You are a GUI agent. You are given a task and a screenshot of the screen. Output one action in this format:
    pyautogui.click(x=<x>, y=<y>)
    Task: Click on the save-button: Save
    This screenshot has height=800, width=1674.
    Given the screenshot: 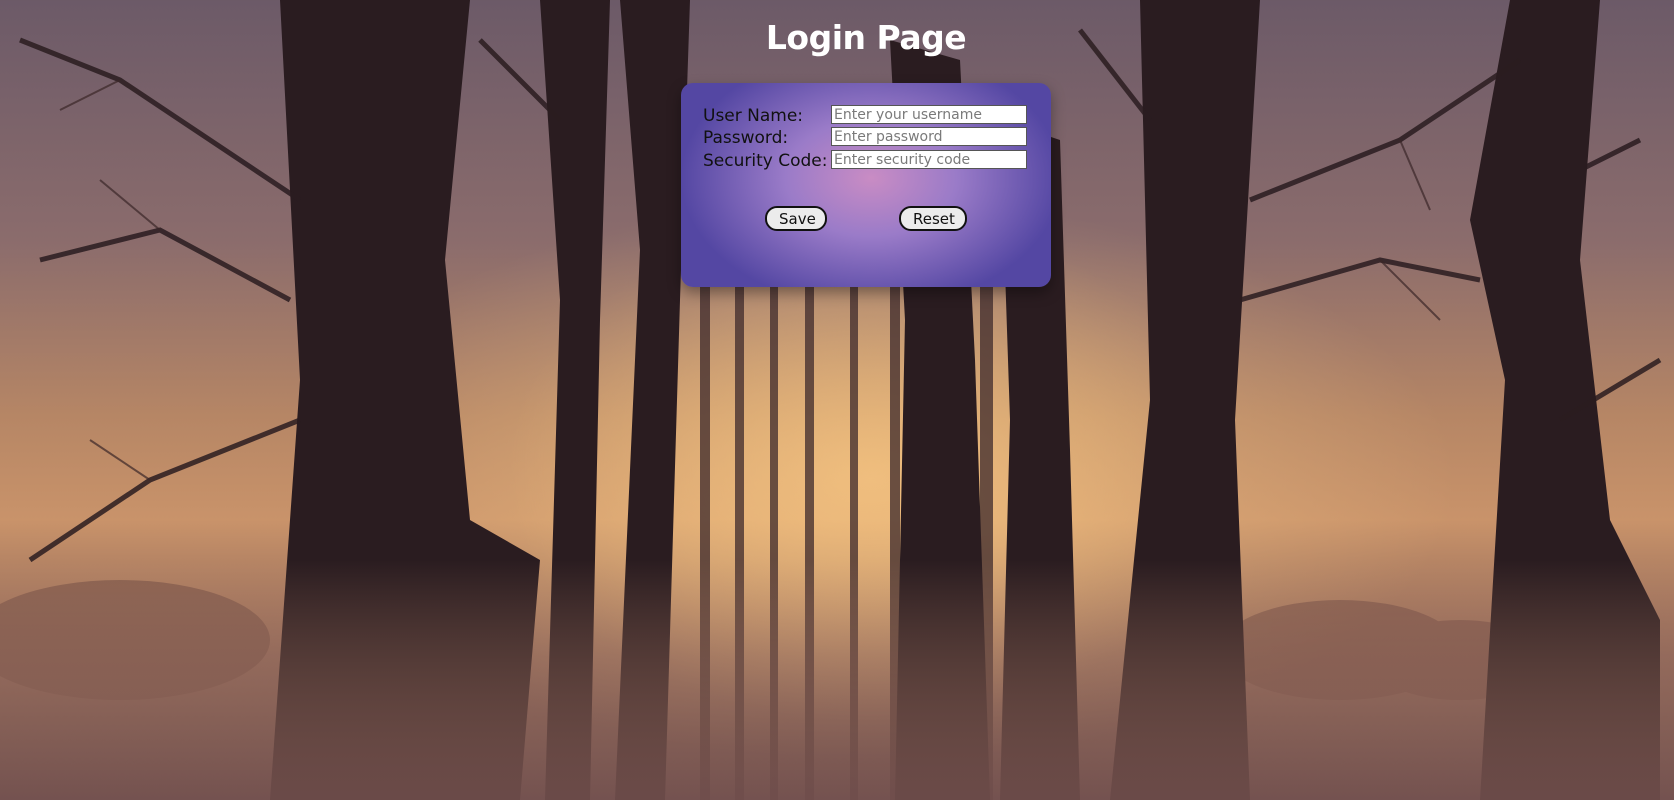 What is the action you would take?
    pyautogui.click(x=796, y=218)
    